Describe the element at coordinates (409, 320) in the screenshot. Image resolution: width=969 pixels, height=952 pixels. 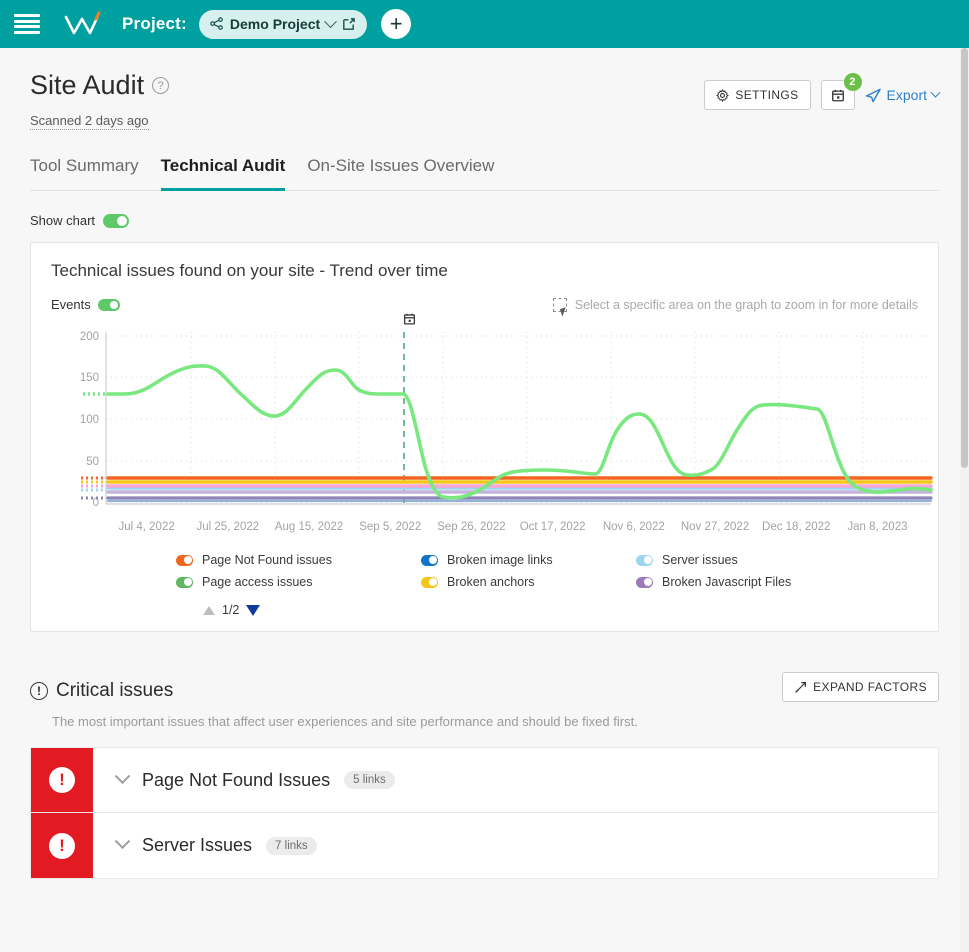
I see `event-calendar-marker` at that location.